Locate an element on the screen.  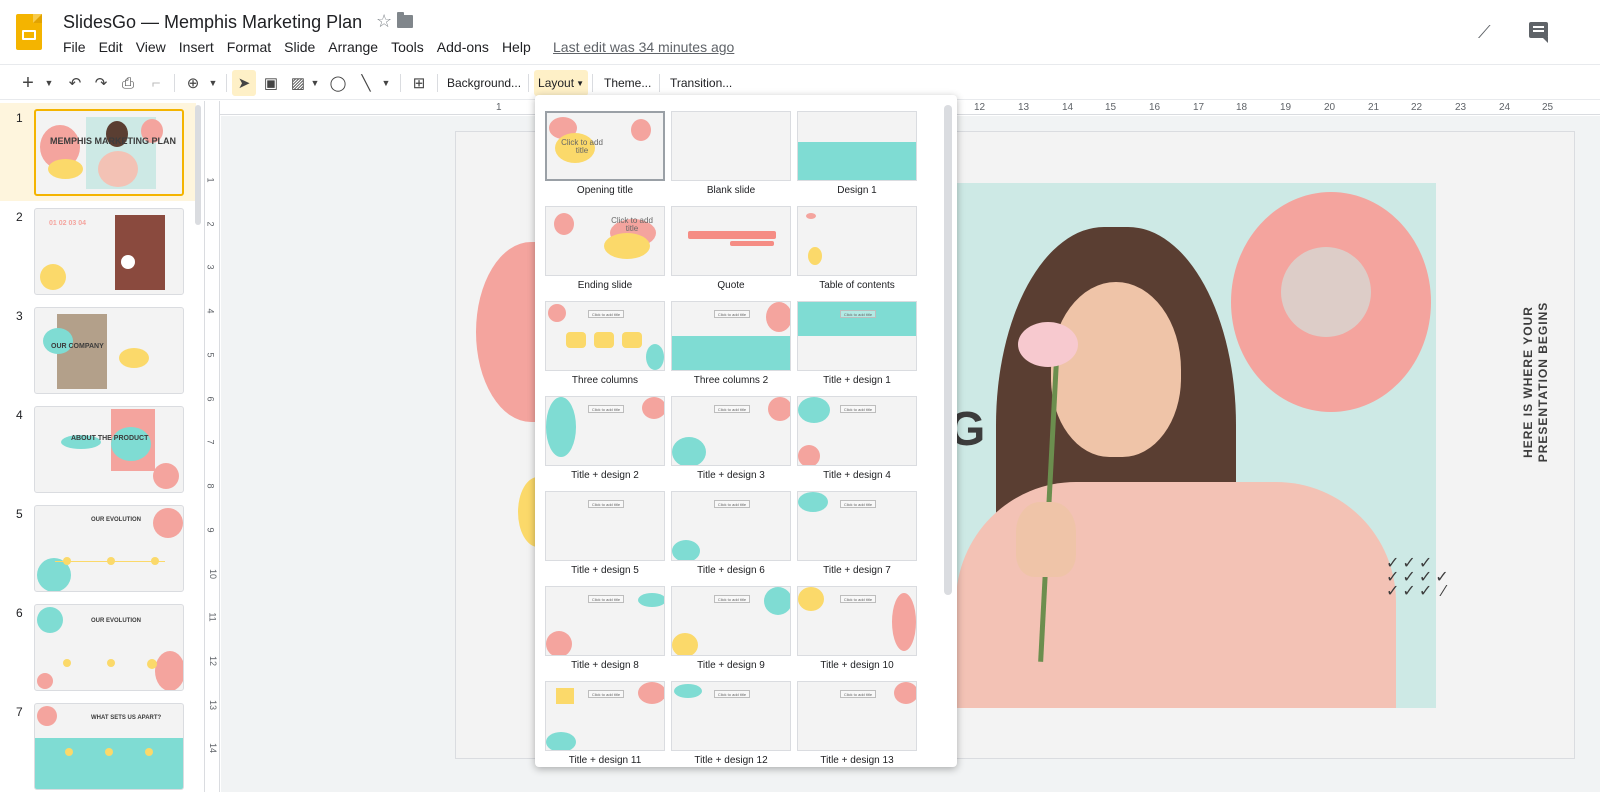
paint-format-icon: ⌐ is located at coordinates (156, 83).